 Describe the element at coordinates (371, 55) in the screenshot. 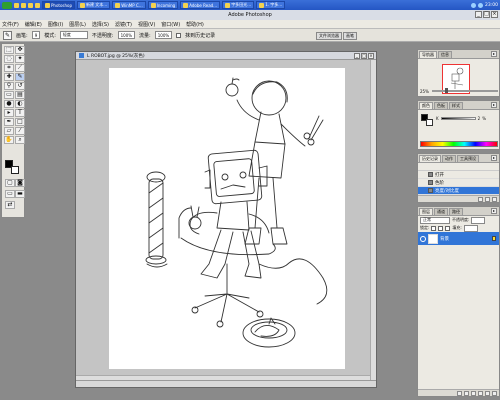

I see `doc-close-icon: ×` at that location.